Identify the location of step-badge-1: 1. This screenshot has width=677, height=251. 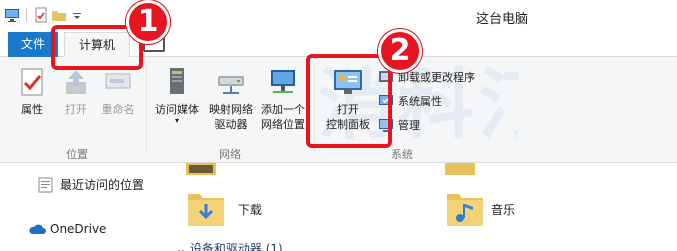
(148, 22).